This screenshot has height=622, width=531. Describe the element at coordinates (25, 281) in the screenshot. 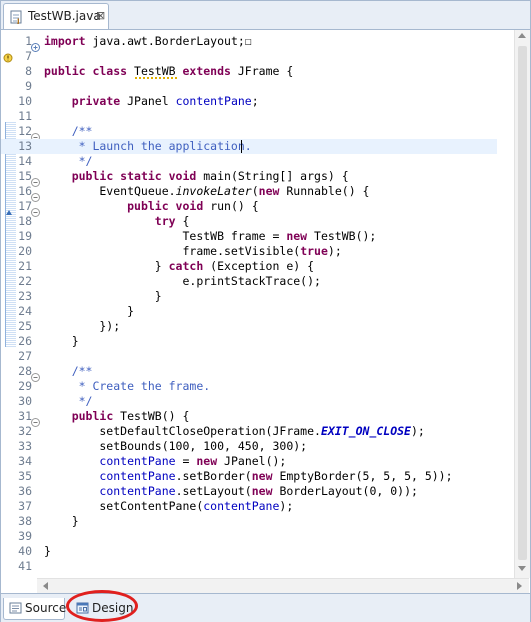

I see `line-number: 22` at that location.